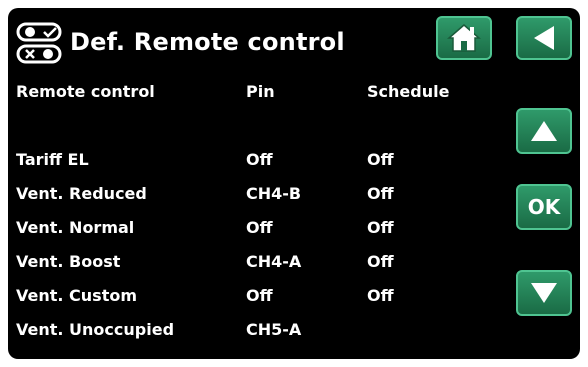 This screenshot has height=367, width=588. I want to click on back-button, so click(544, 38).